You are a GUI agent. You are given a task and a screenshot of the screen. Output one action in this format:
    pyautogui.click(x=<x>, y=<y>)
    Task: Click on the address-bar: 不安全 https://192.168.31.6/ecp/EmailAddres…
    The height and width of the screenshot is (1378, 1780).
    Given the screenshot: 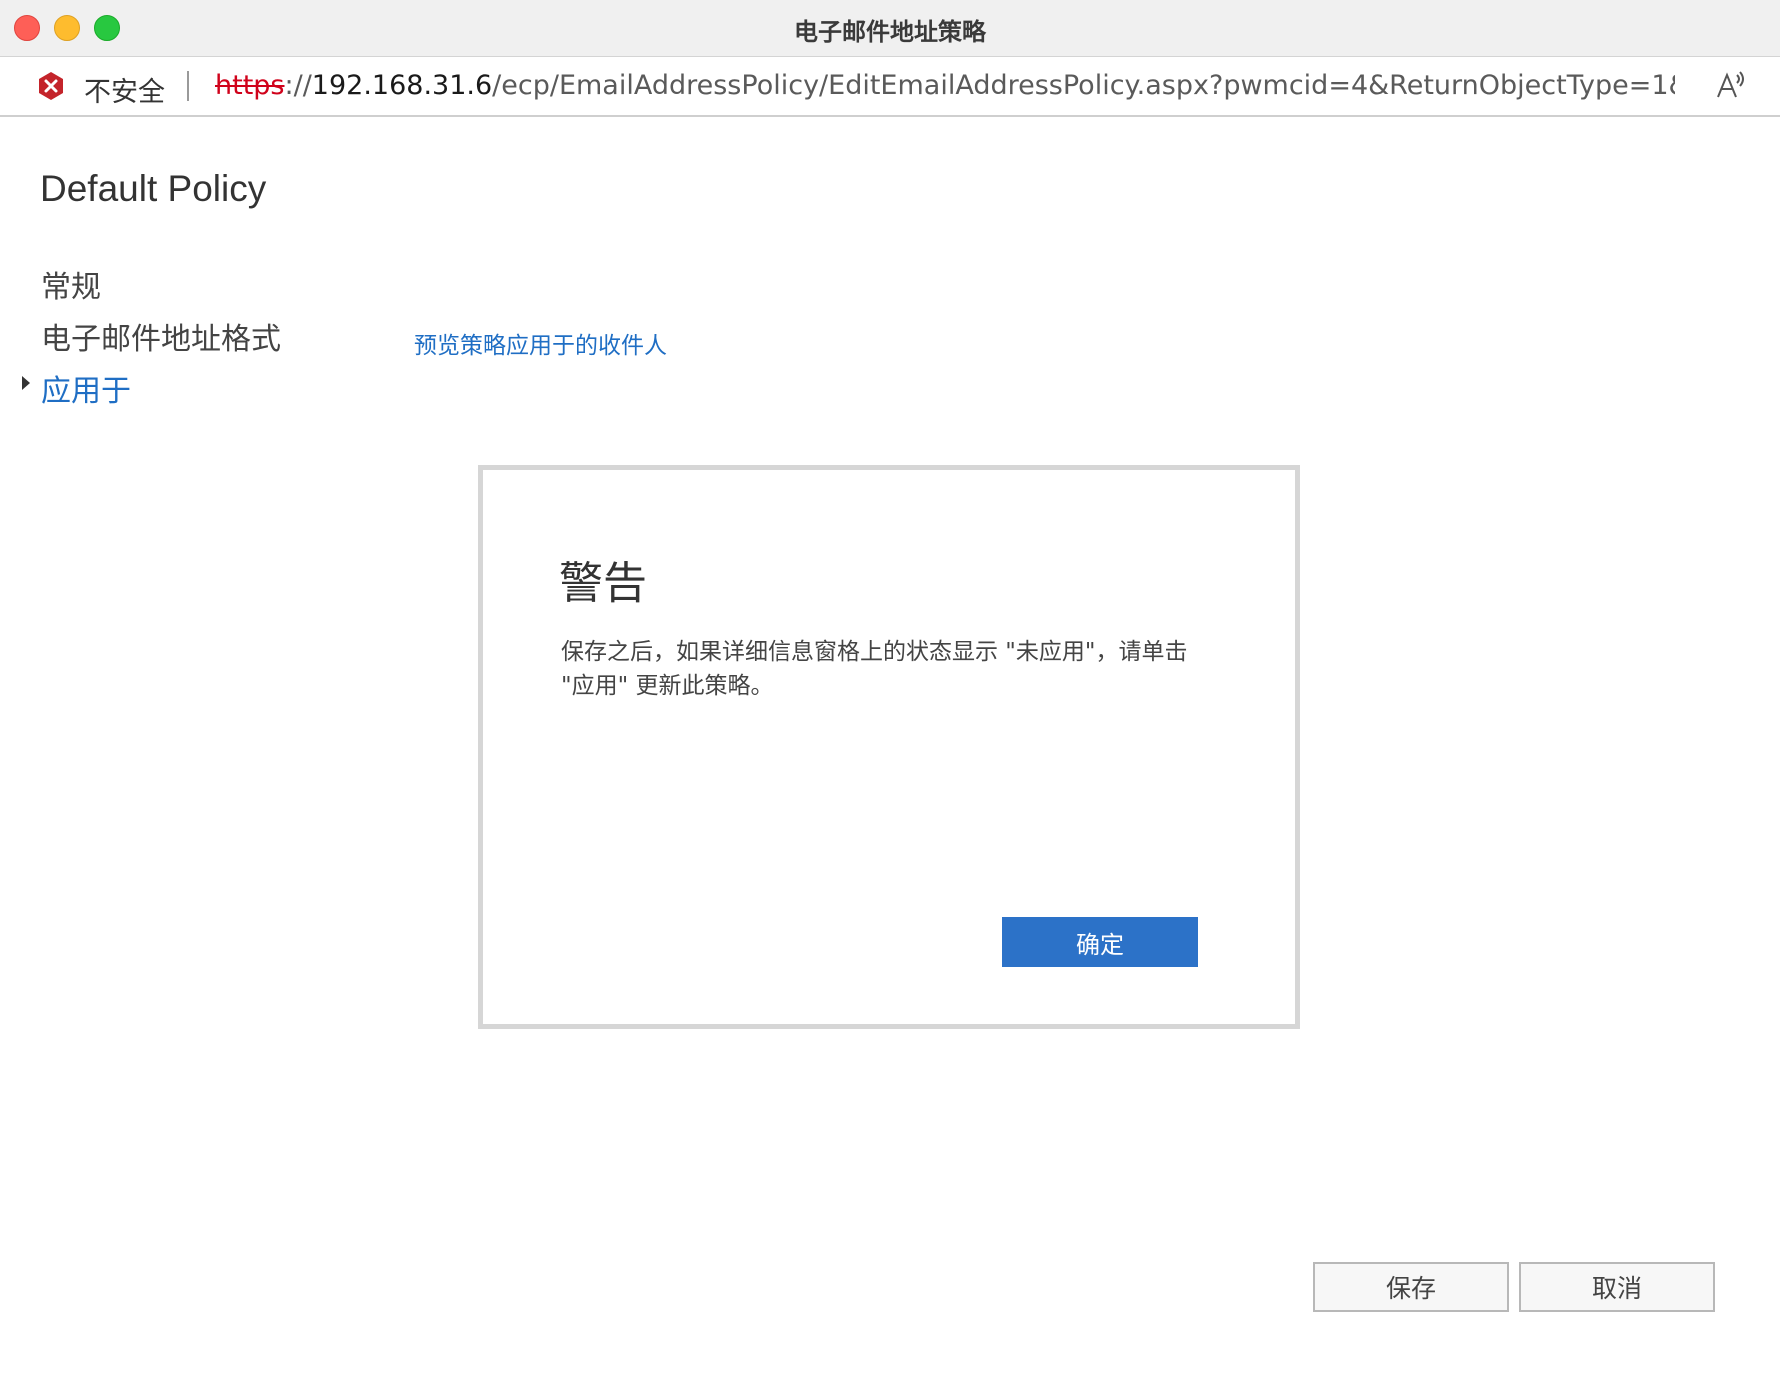 What is the action you would take?
    pyautogui.click(x=890, y=87)
    